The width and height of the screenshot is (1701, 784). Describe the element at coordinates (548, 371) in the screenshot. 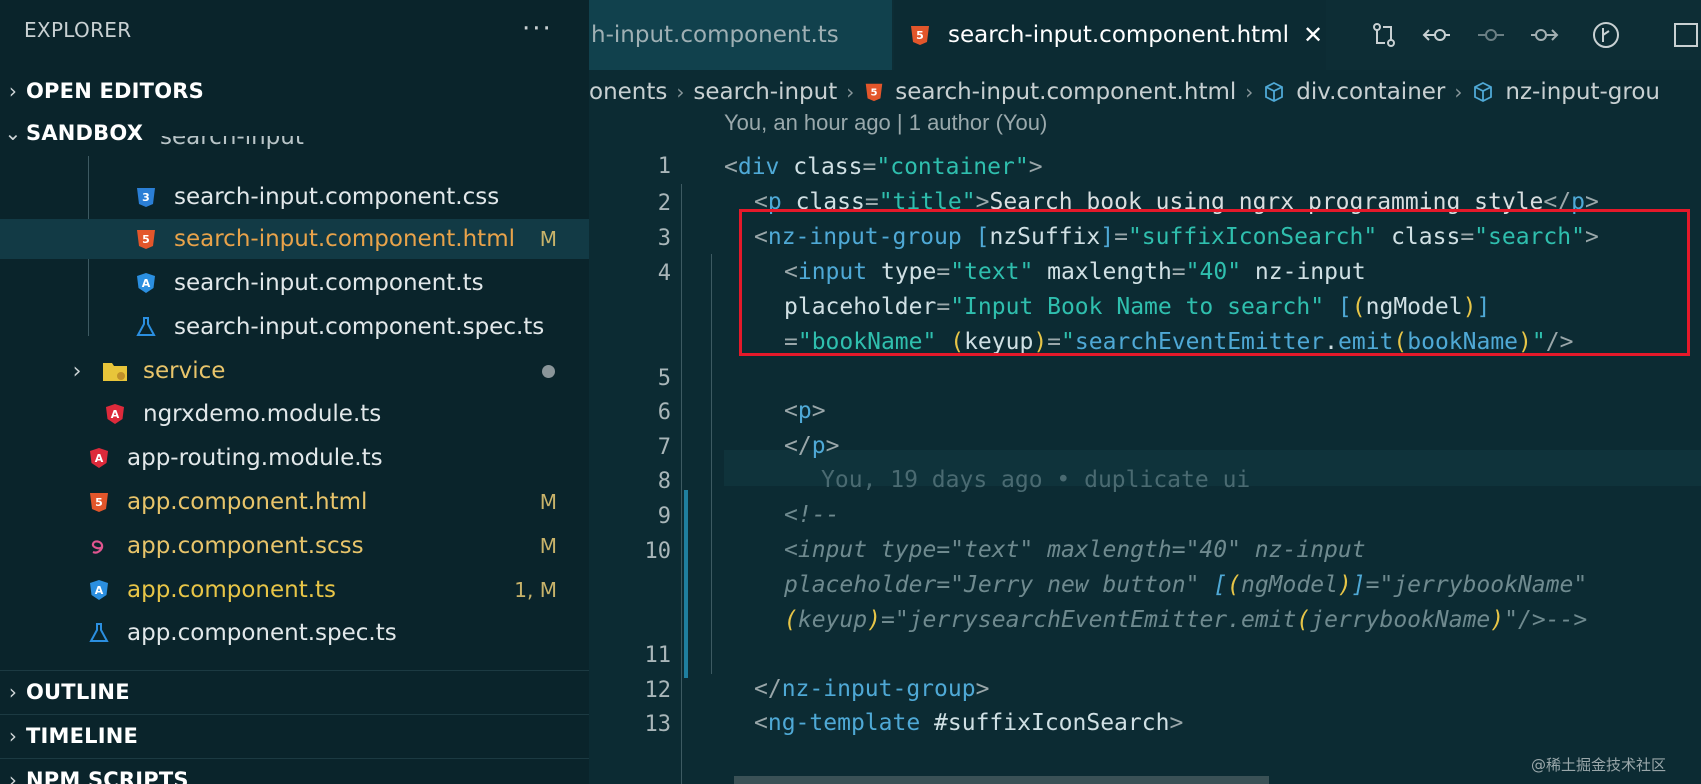

I see `modified-dot` at that location.